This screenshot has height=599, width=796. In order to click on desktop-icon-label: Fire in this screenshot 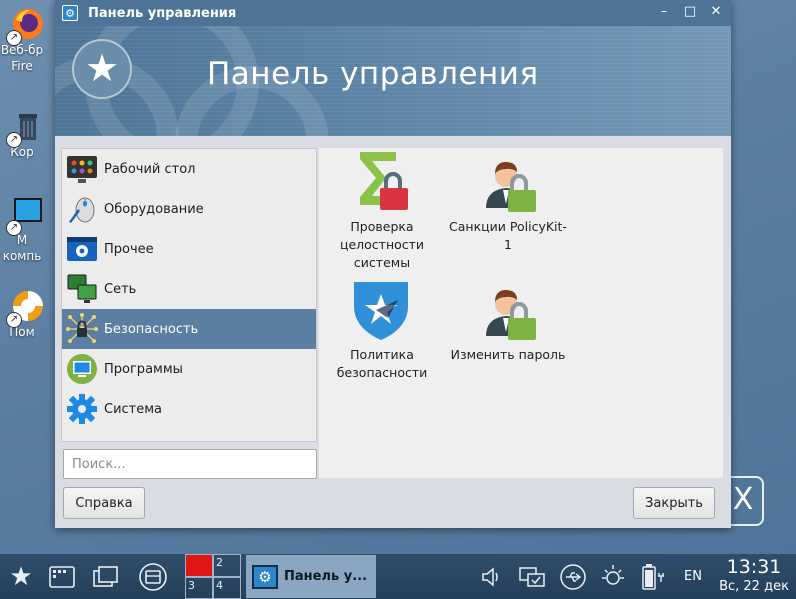, I will do `click(22, 66)`.